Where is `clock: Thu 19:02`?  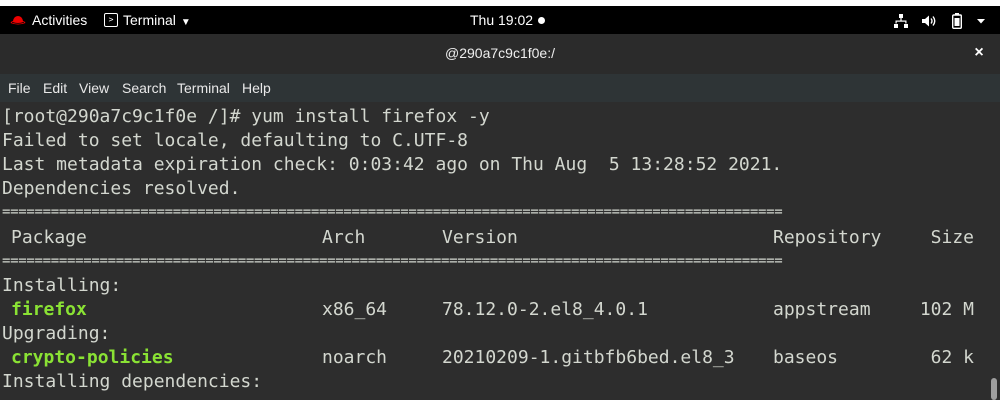
clock: Thu 19:02 is located at coordinates (508, 20).